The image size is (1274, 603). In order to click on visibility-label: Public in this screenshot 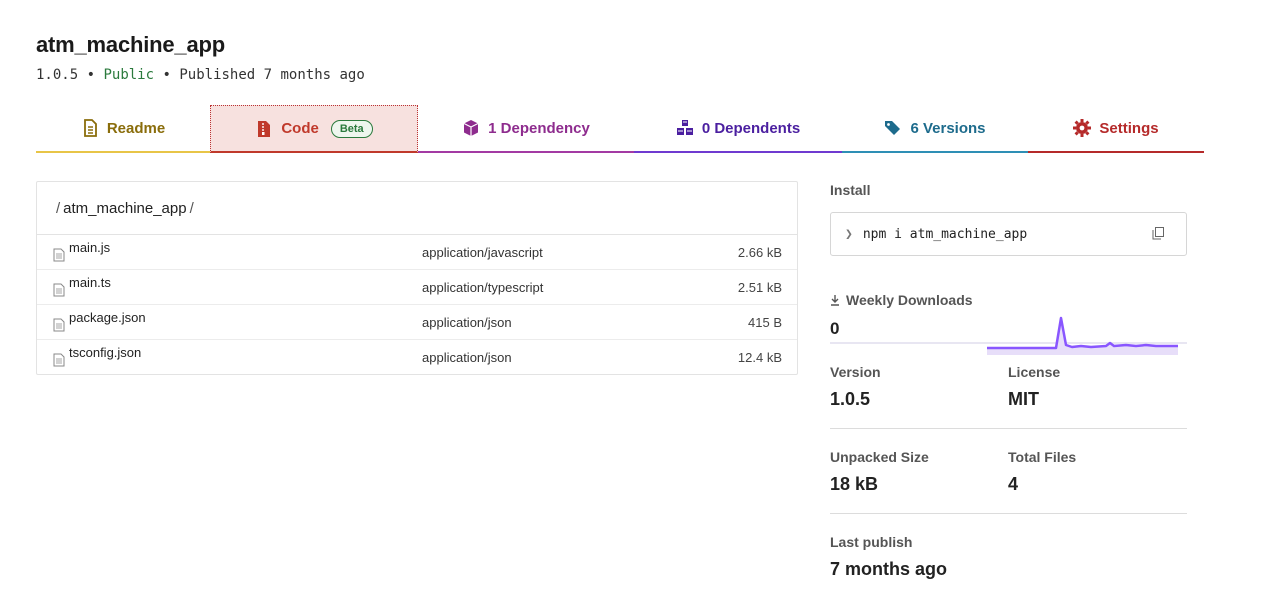, I will do `click(129, 75)`.